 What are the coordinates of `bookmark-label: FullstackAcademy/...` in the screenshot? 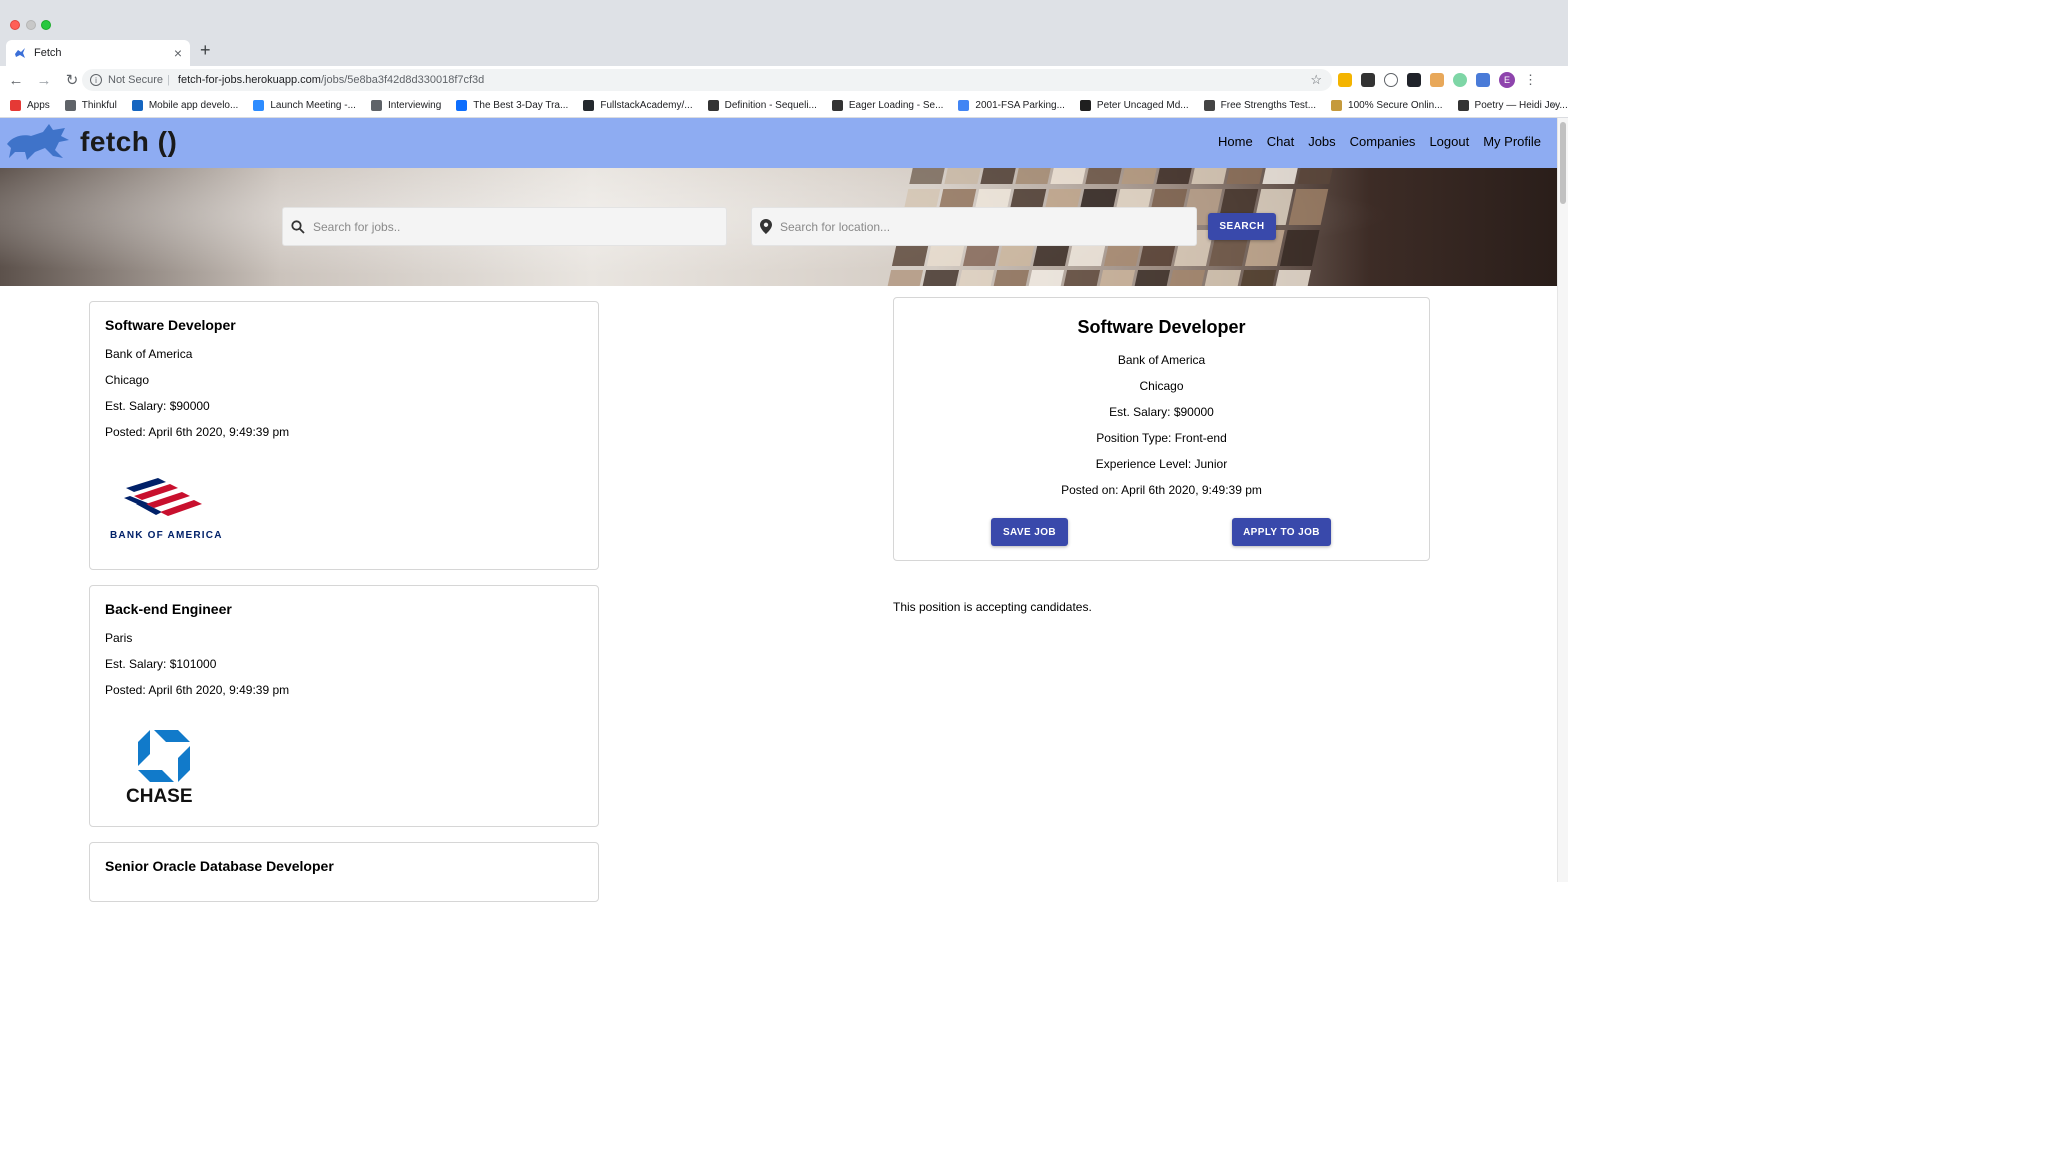 It's located at (646, 105).